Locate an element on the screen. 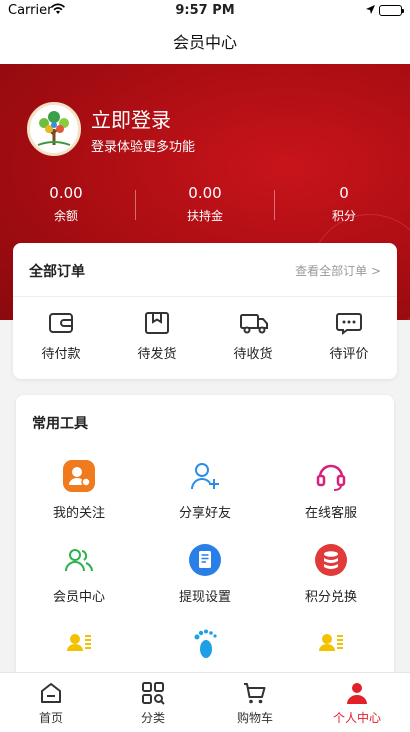 The height and width of the screenshot is (732, 410). tool-share-friends: 分享好友 is located at coordinates (205, 490).